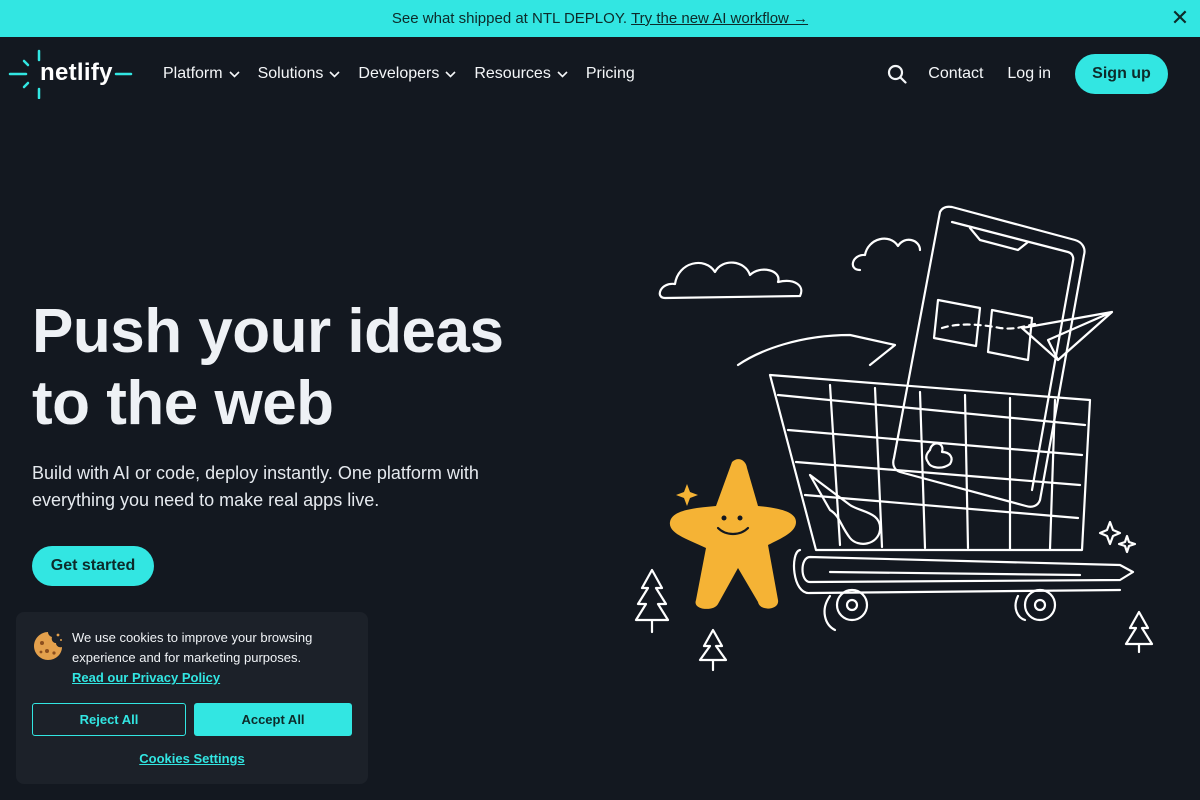  I want to click on nav-label: Pricing, so click(610, 73).